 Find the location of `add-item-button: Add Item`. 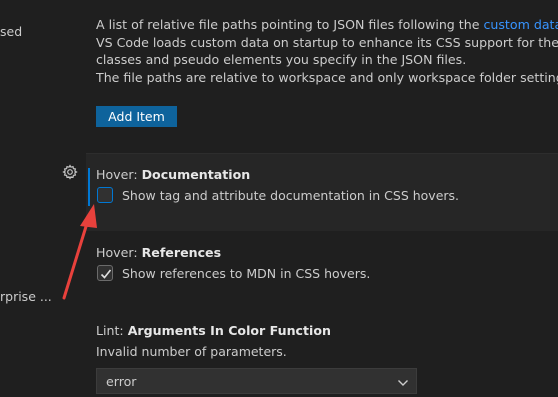

add-item-button: Add Item is located at coordinates (136, 116).